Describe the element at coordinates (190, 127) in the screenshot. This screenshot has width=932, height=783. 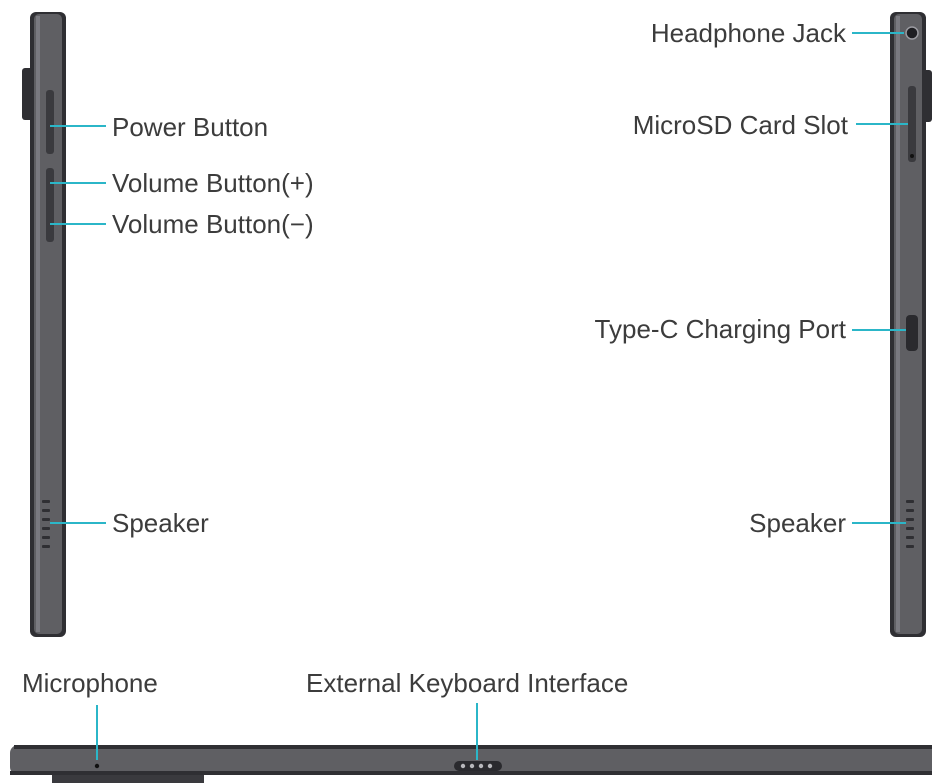
I see `power-button-label: Power Button` at that location.